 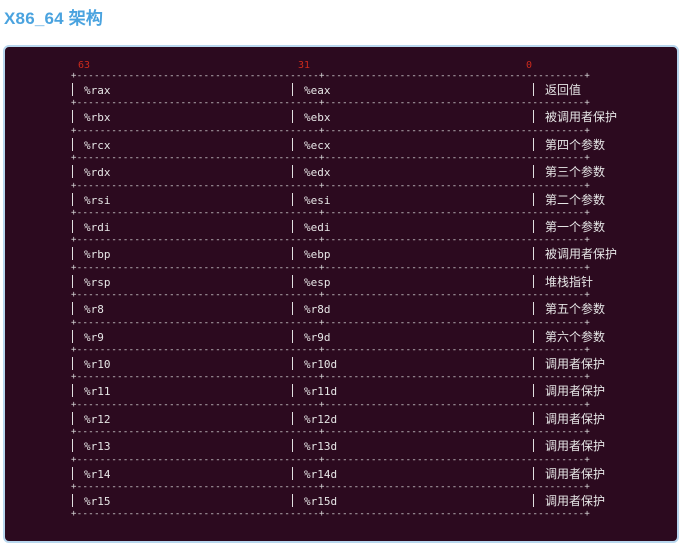 What do you see at coordinates (94, 337) in the screenshot?
I see `register-64bit: %r9` at bounding box center [94, 337].